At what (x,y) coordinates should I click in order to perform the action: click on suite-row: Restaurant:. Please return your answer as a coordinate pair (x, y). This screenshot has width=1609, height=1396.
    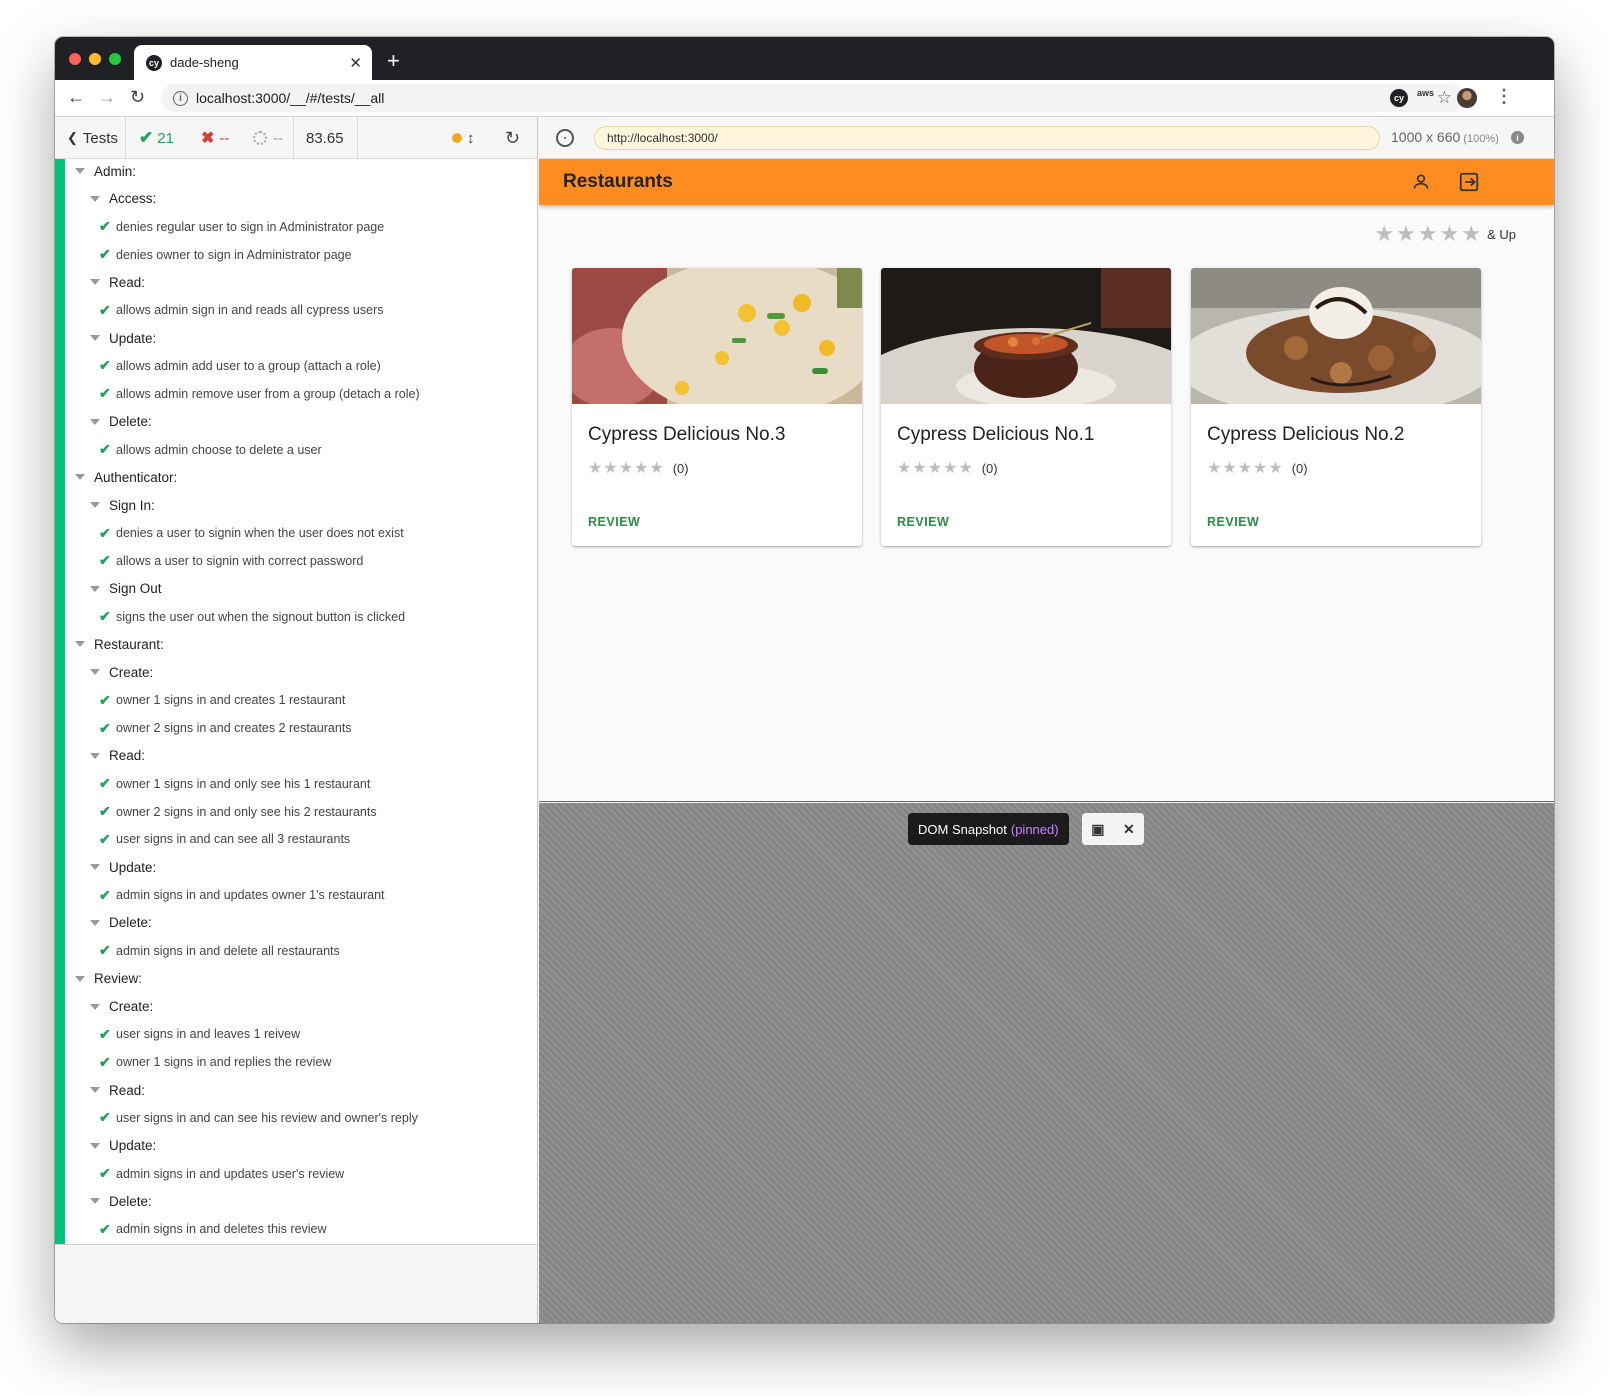
    Looking at the image, I should click on (119, 644).